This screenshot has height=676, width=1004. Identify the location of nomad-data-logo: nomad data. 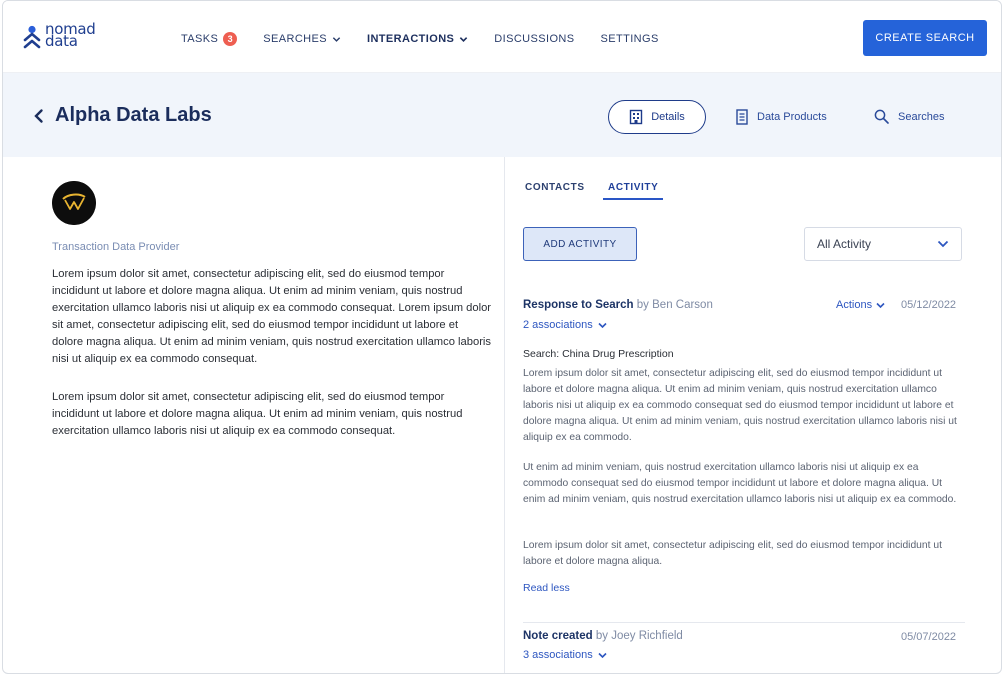
(63, 37).